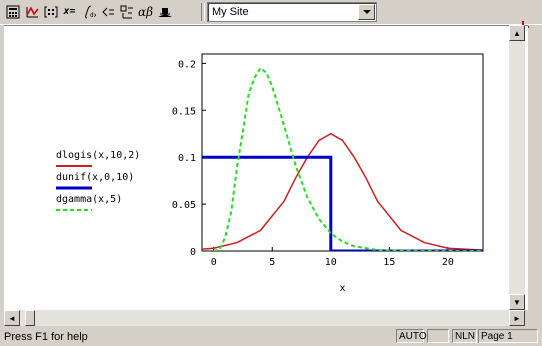 The image size is (542, 346). I want to click on boolean-icon, so click(107, 11).